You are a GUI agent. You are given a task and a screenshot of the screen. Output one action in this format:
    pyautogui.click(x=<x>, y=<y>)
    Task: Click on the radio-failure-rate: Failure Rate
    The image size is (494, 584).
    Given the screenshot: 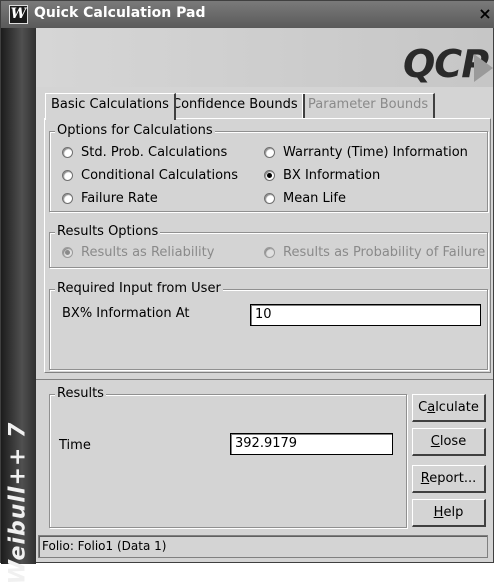 What is the action you would take?
    pyautogui.click(x=110, y=198)
    